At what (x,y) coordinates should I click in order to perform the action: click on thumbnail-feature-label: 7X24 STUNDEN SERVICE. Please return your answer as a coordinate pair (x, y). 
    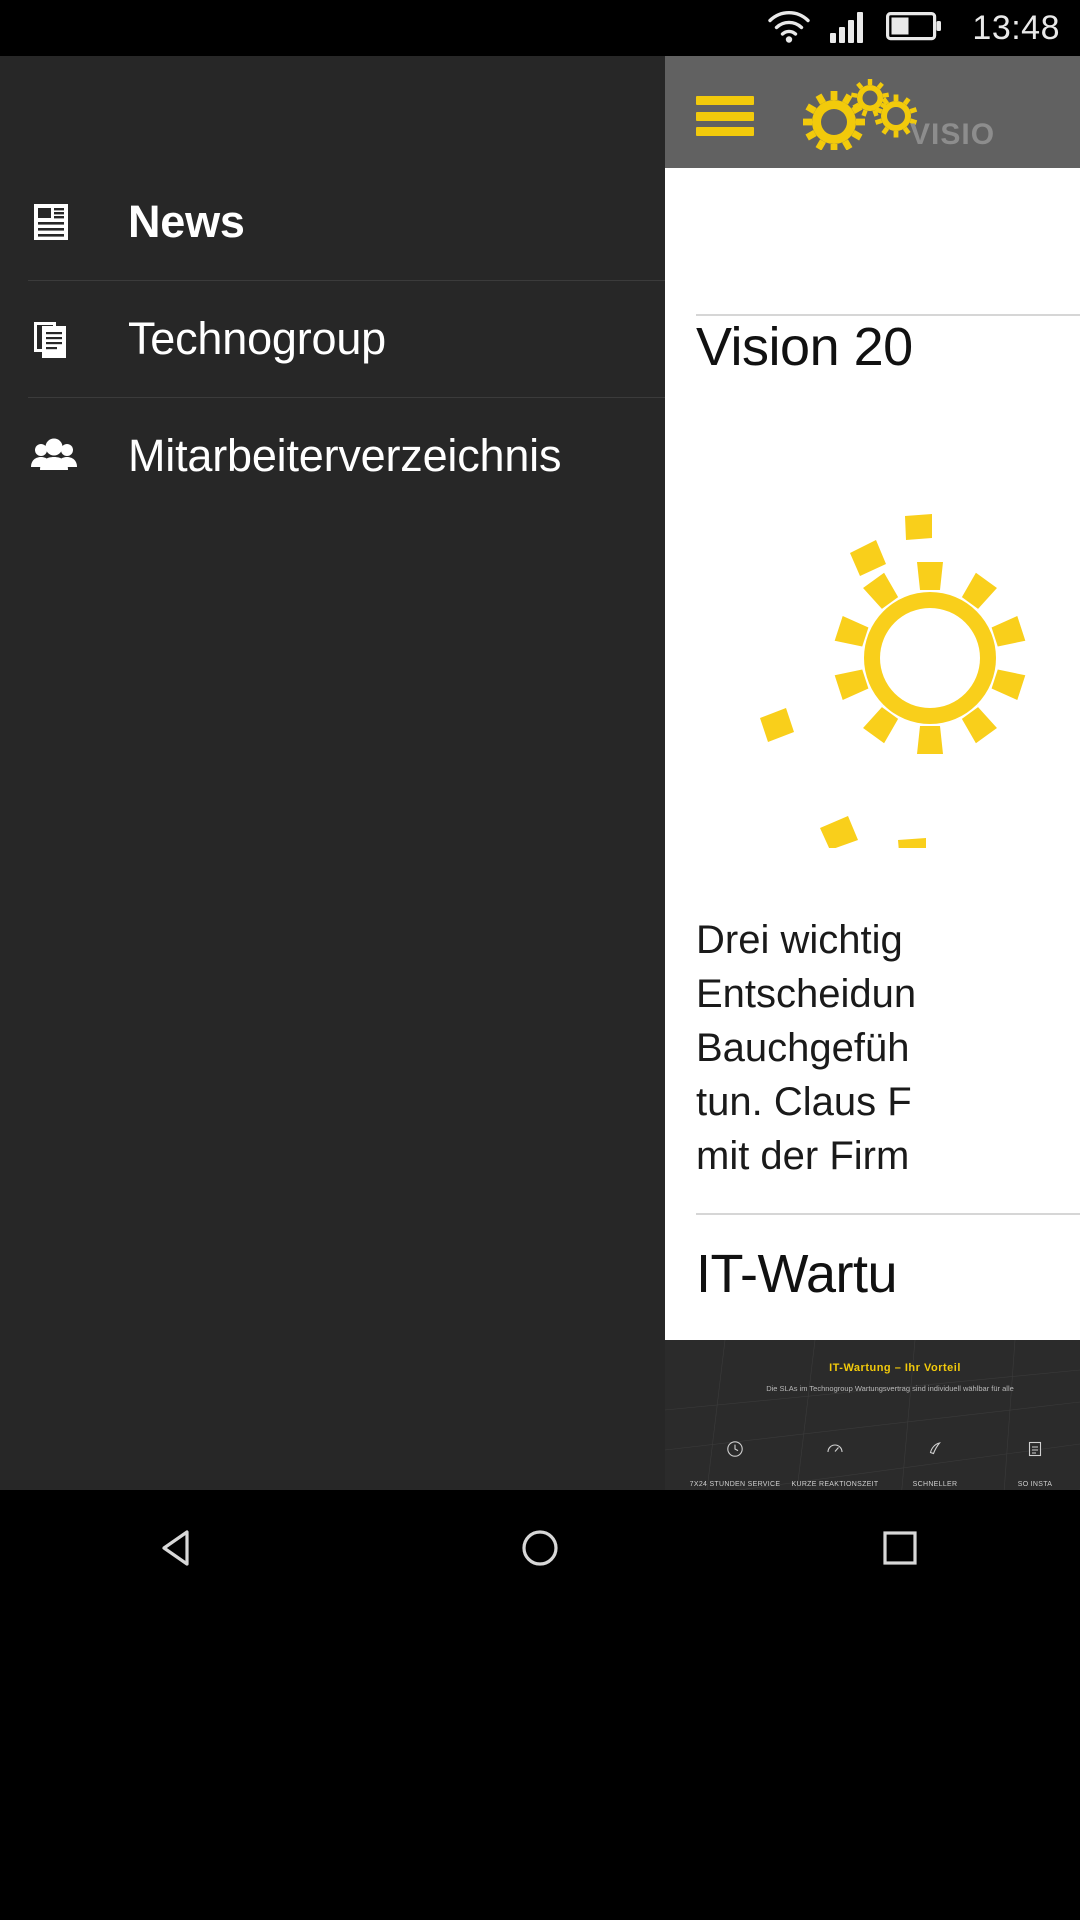
    Looking at the image, I should click on (735, 1484).